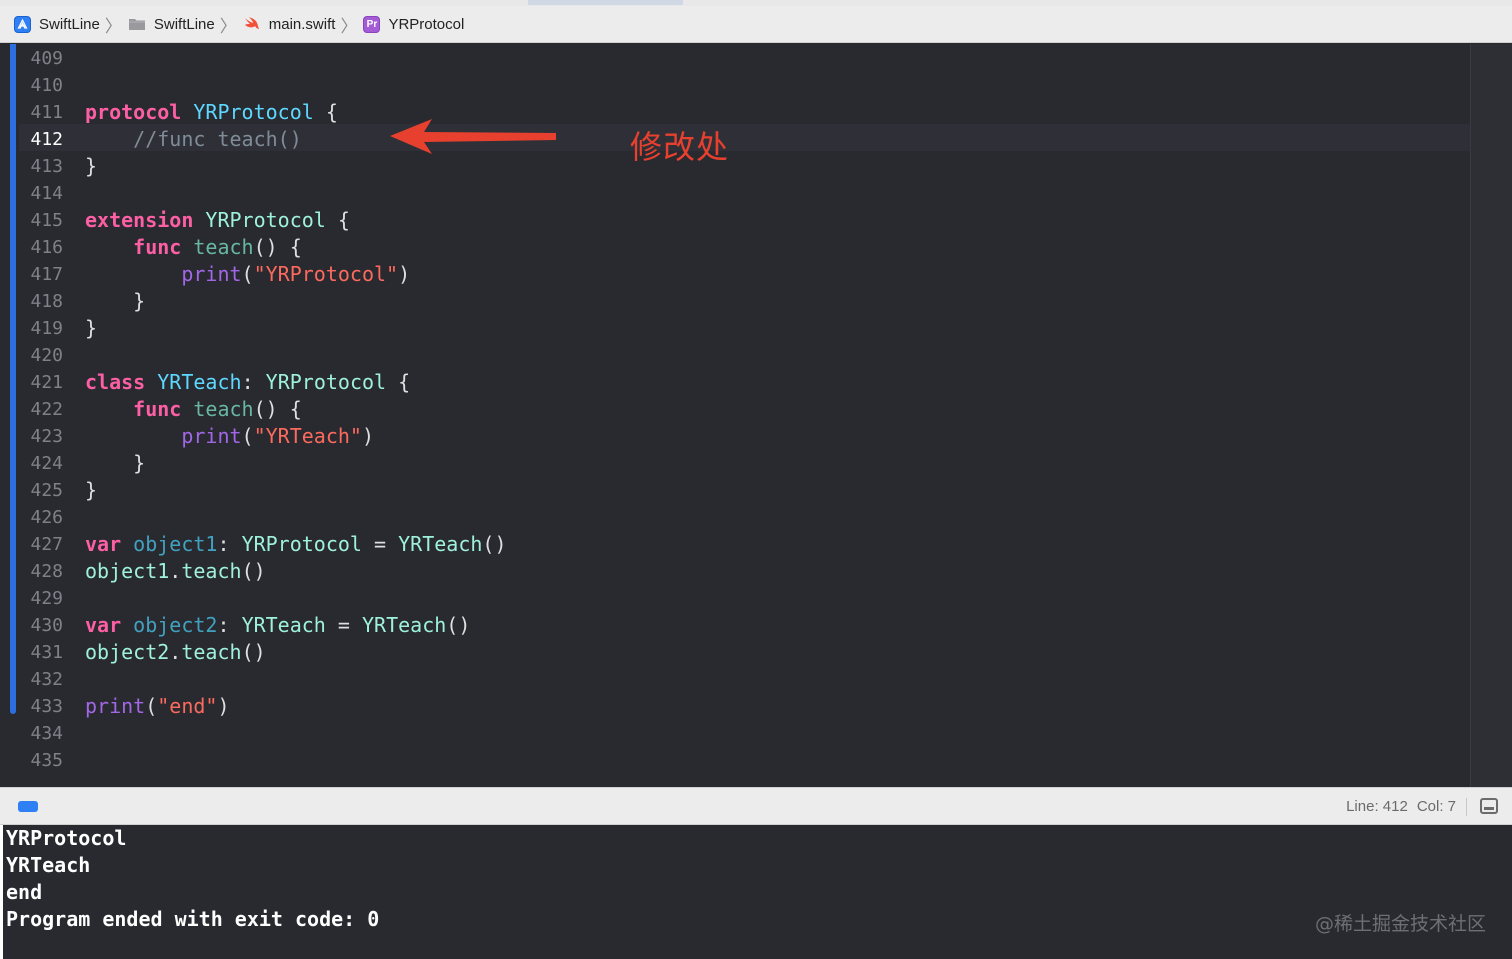 The image size is (1512, 959). What do you see at coordinates (289, 24) in the screenshot?
I see `breadcrumb-file: main.swift` at bounding box center [289, 24].